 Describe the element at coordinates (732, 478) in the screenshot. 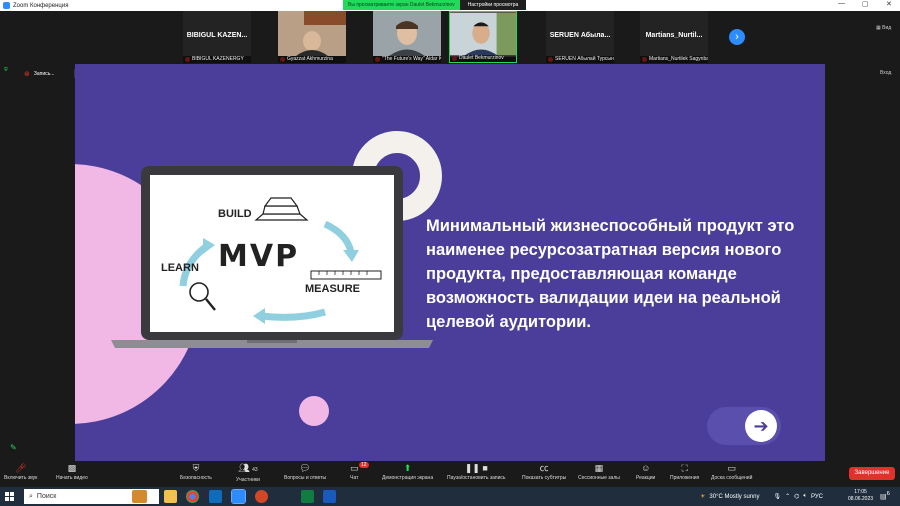

I see `whiteboard-label: Доска сообщений` at that location.